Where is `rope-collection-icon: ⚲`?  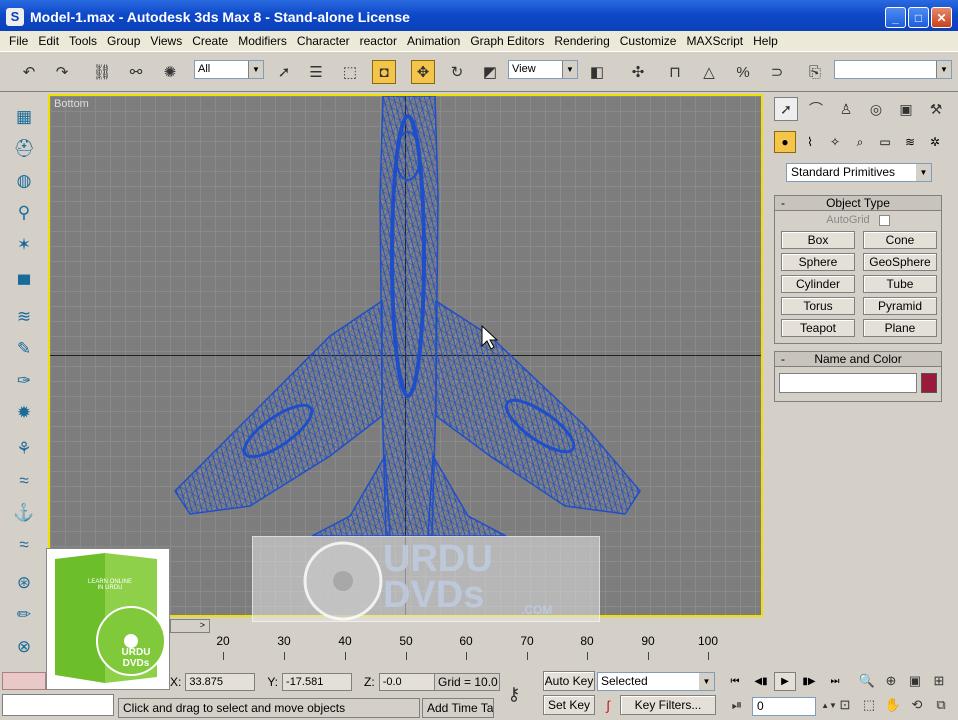
rope-collection-icon: ⚲ is located at coordinates (24, 213).